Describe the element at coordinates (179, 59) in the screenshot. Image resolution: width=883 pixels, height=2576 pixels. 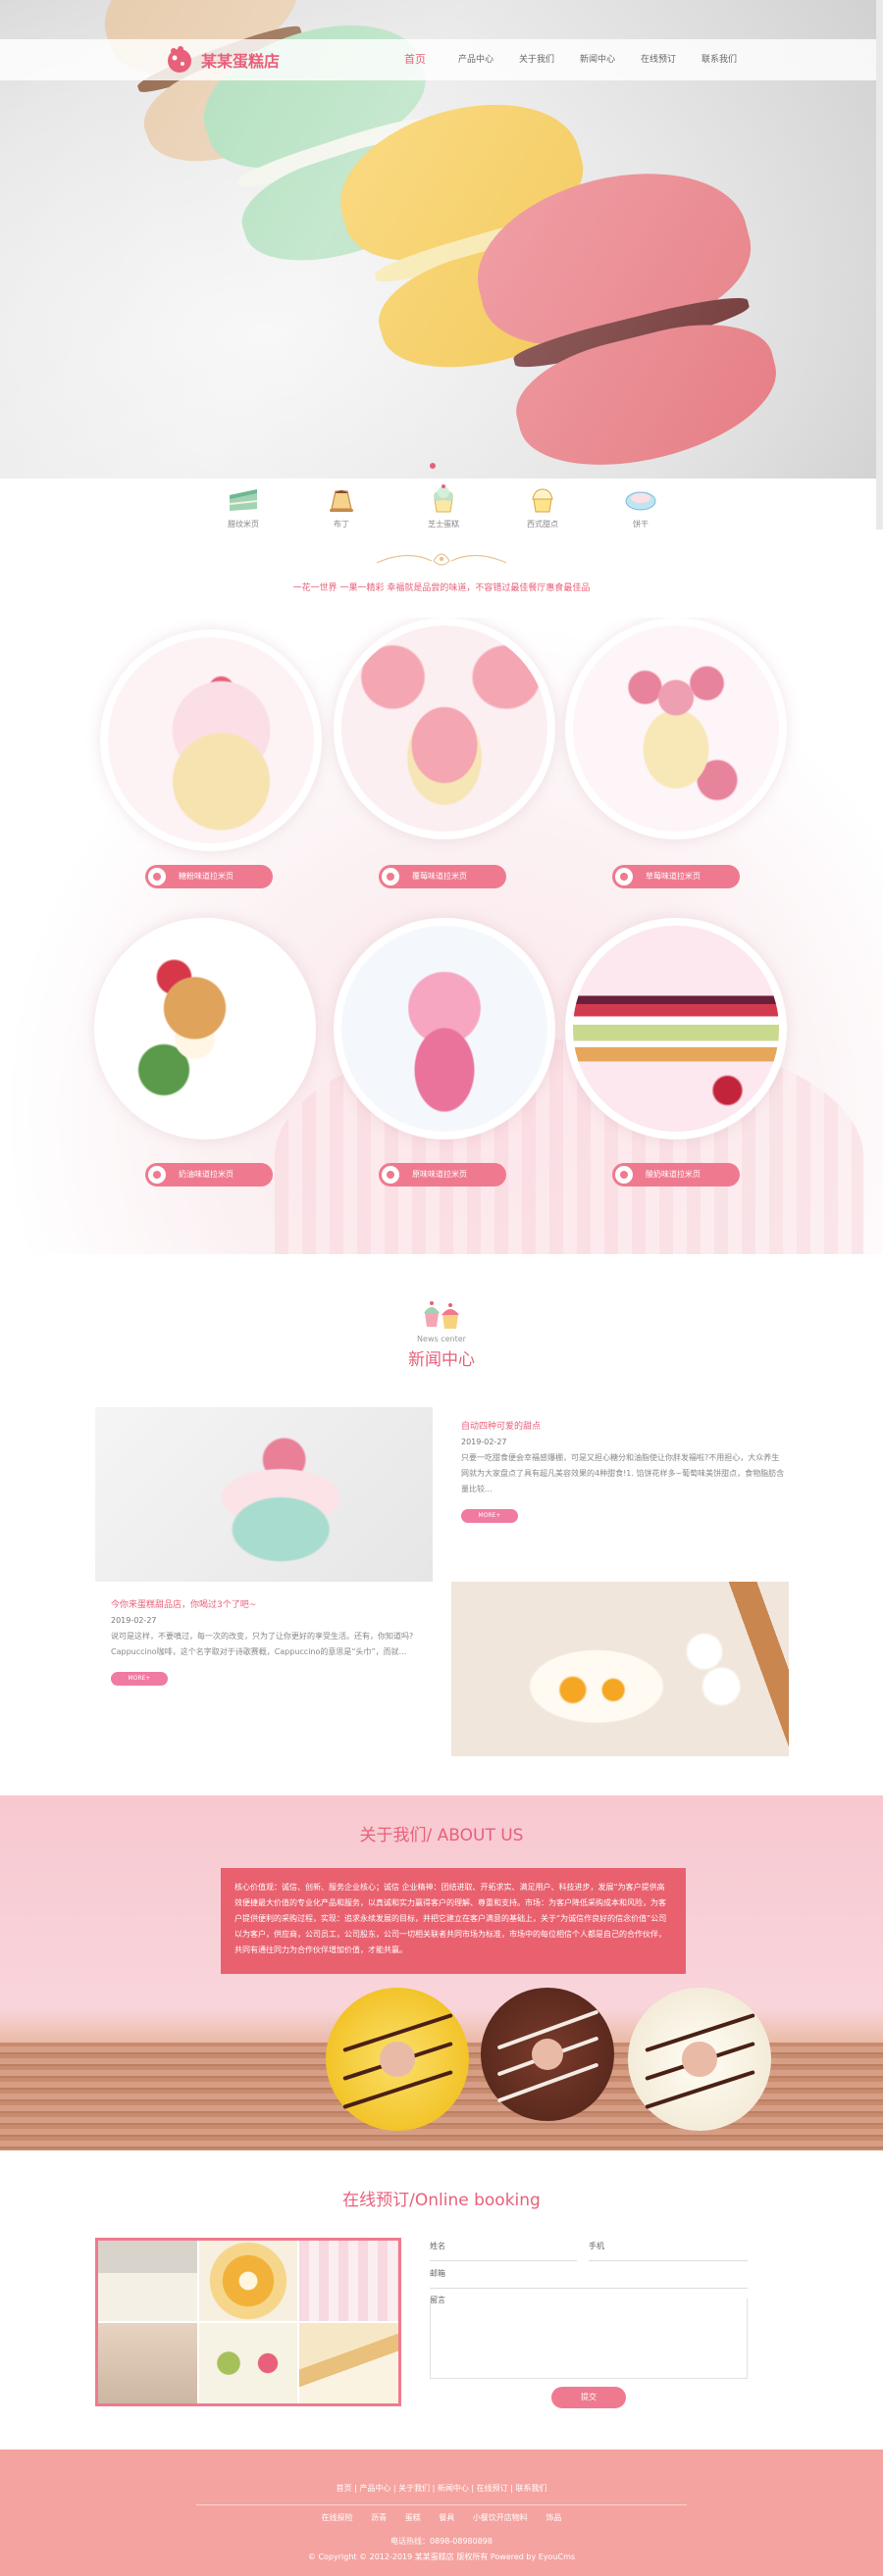
I see `logo-cake-icon` at that location.